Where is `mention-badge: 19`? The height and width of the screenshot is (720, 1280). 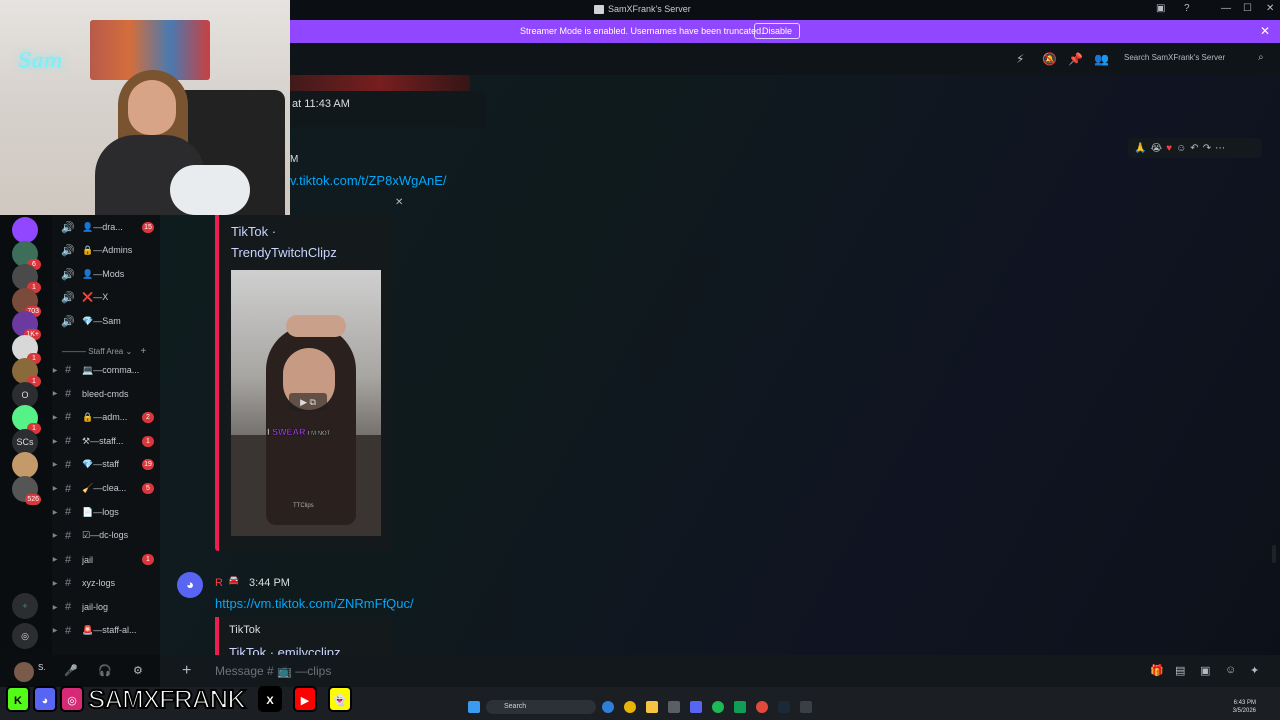 mention-badge: 19 is located at coordinates (148, 465).